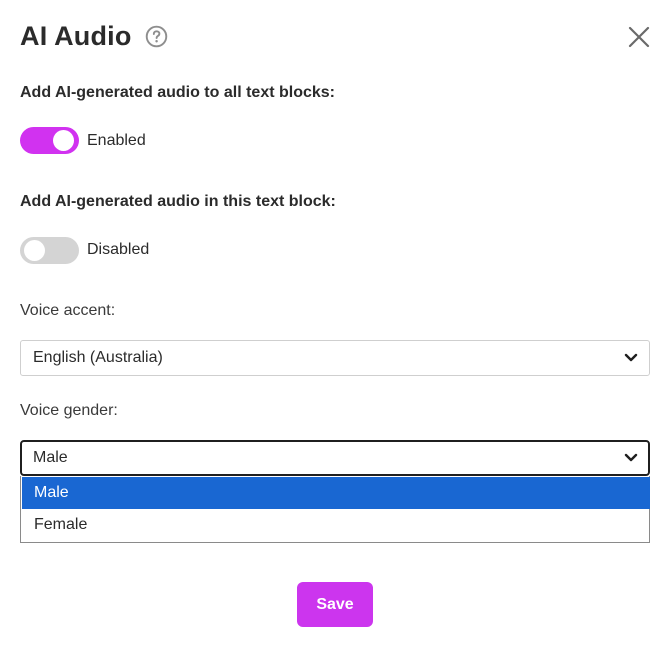 This screenshot has height=667, width=669. What do you see at coordinates (69, 410) in the screenshot?
I see `voice-gender-label: Voice gender:` at bounding box center [69, 410].